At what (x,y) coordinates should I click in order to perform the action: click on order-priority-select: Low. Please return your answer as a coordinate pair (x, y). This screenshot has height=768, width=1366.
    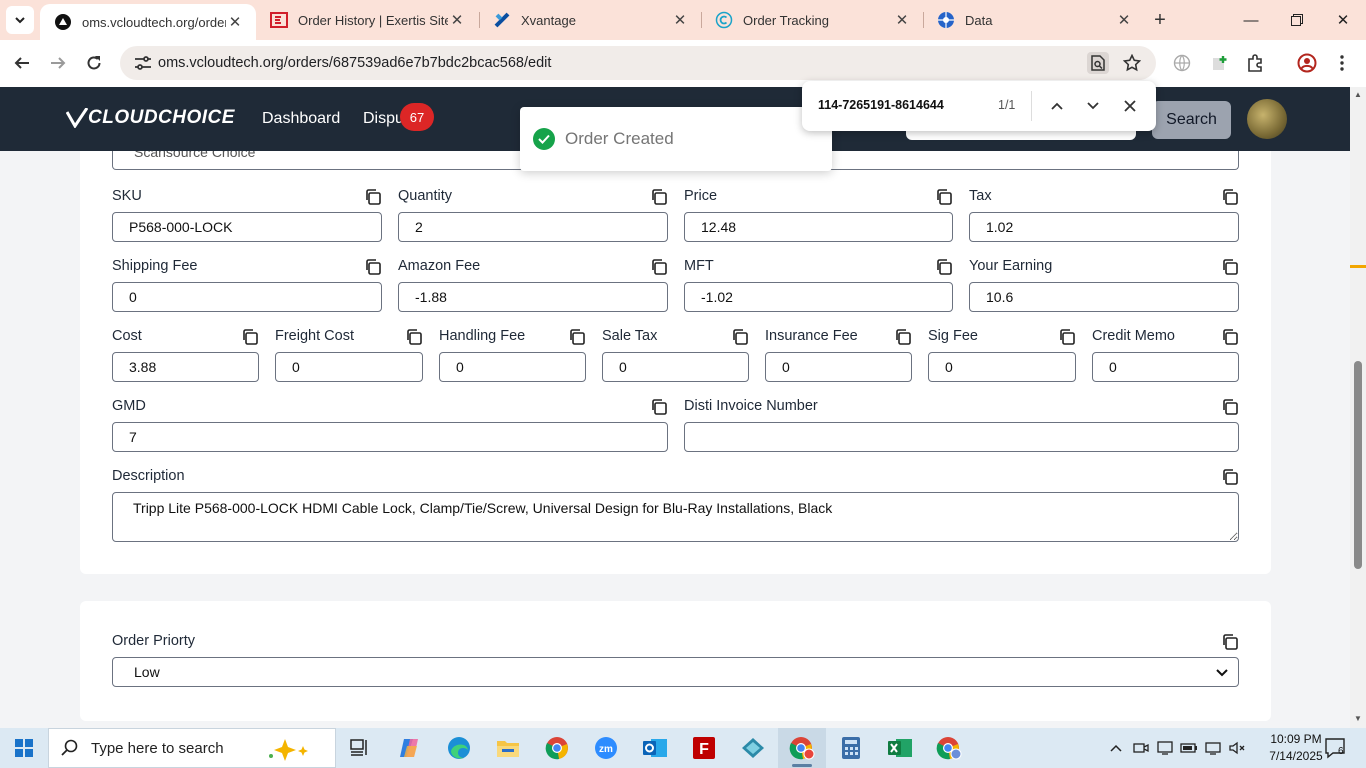
    Looking at the image, I should click on (675, 672).